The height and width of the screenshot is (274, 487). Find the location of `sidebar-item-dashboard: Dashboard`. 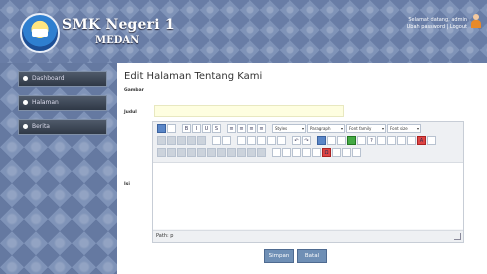

sidebar-item-dashboard: Dashboard is located at coordinates (62, 79).